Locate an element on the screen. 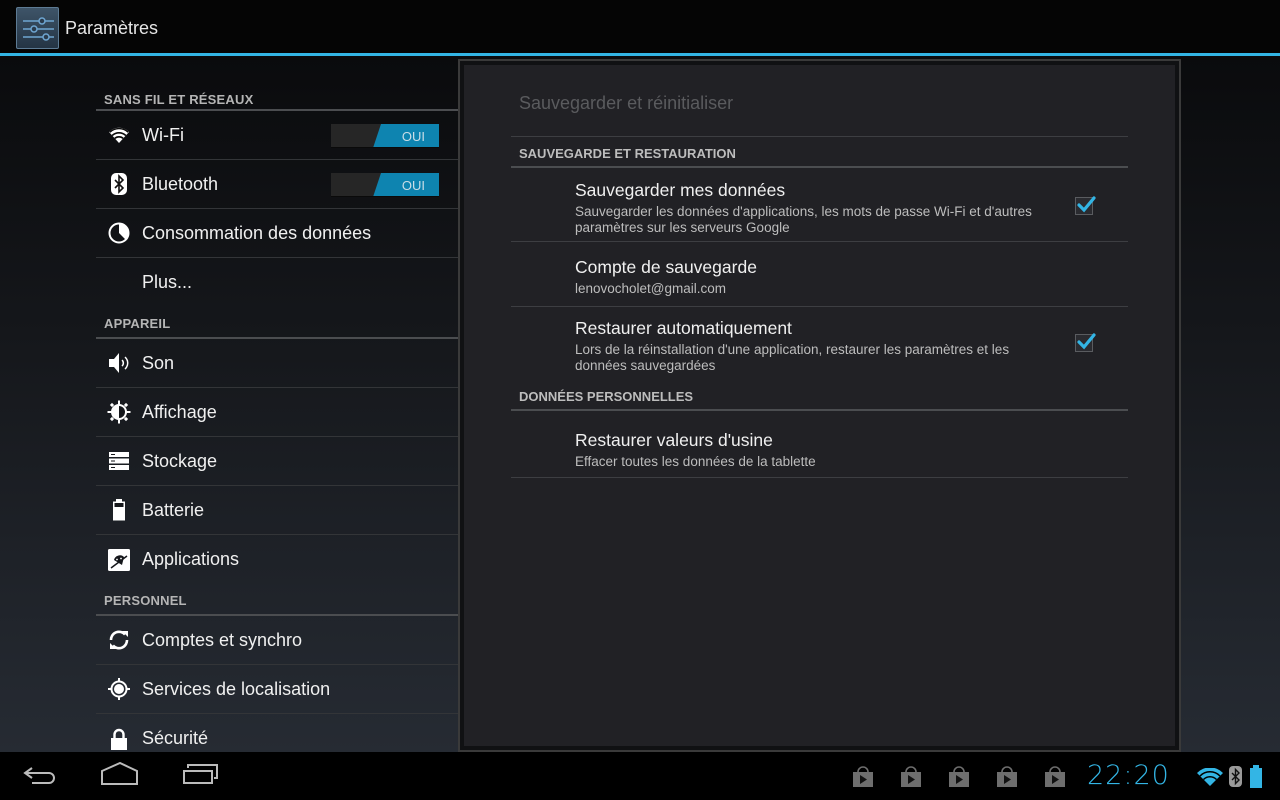  section-header-backup-restore: SAUVEGARDE ET RESTAURATION is located at coordinates (819, 152).